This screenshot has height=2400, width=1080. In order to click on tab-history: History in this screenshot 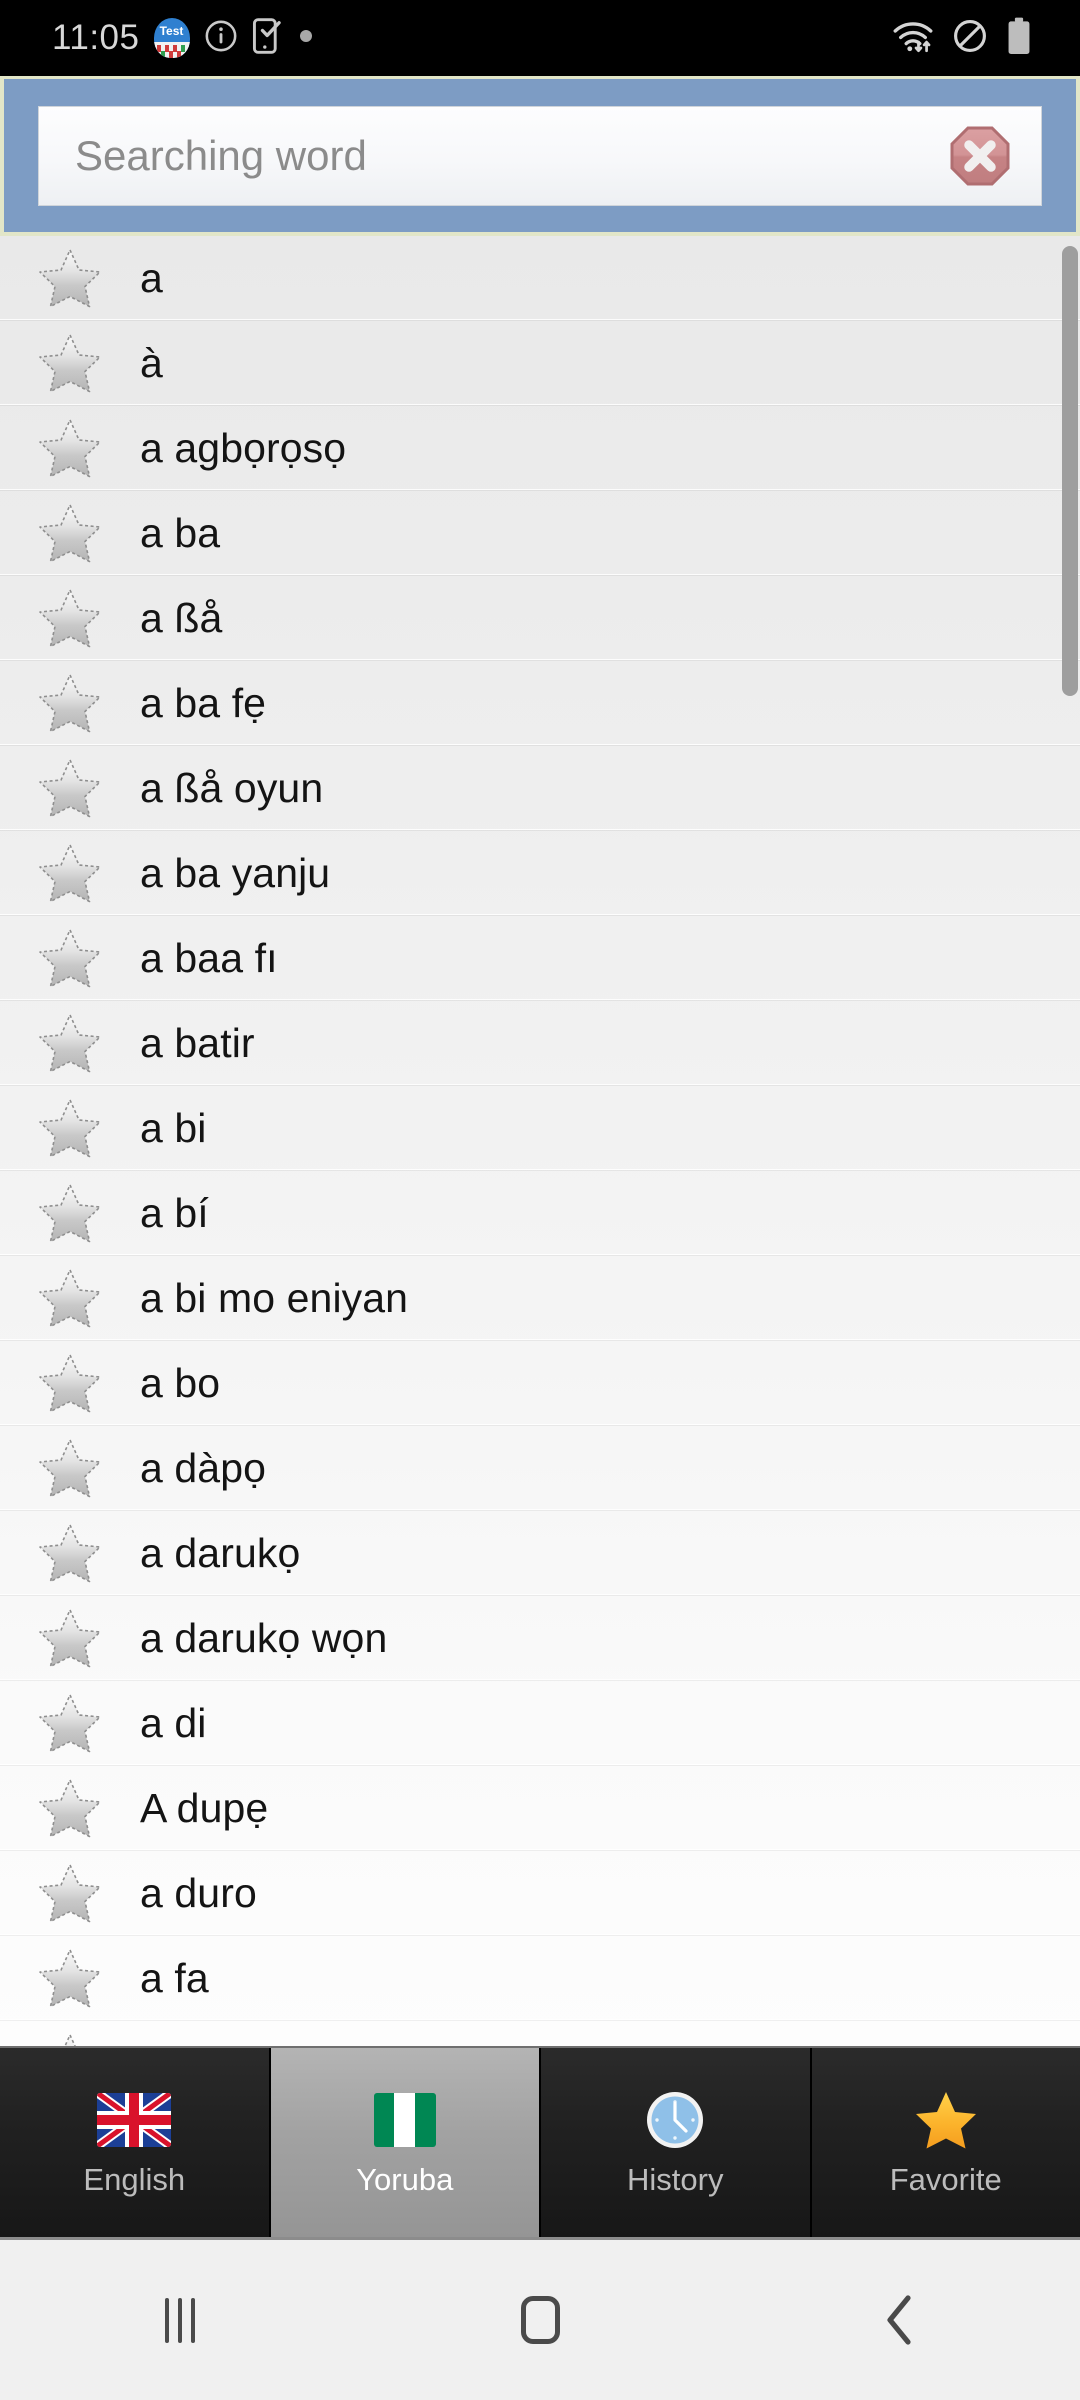, I will do `click(676, 2142)`.